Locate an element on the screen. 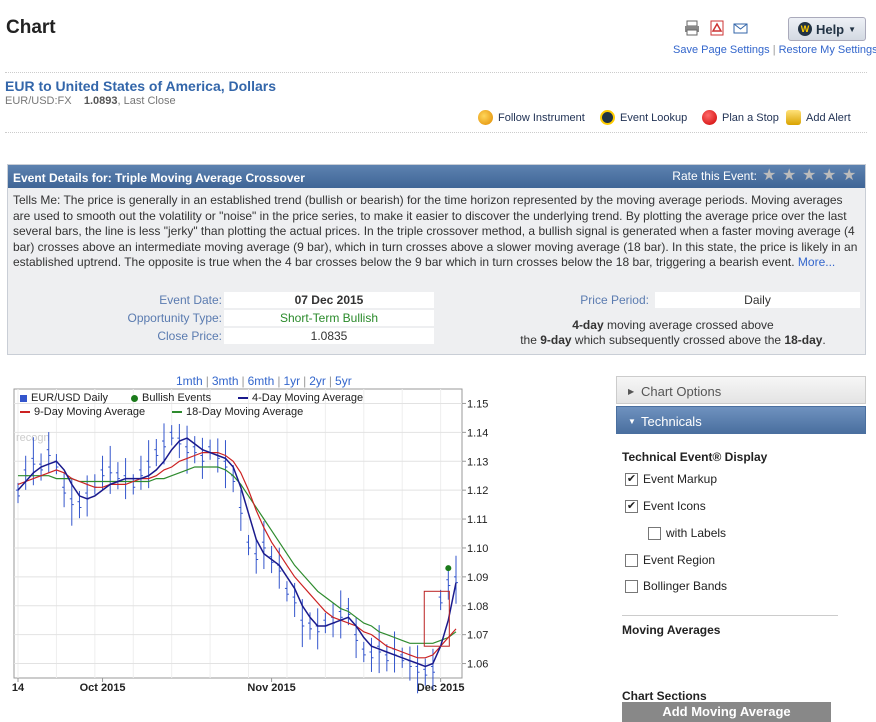 The height and width of the screenshot is (722, 876). add-moving-average-button: Add Moving Average is located at coordinates (726, 712).